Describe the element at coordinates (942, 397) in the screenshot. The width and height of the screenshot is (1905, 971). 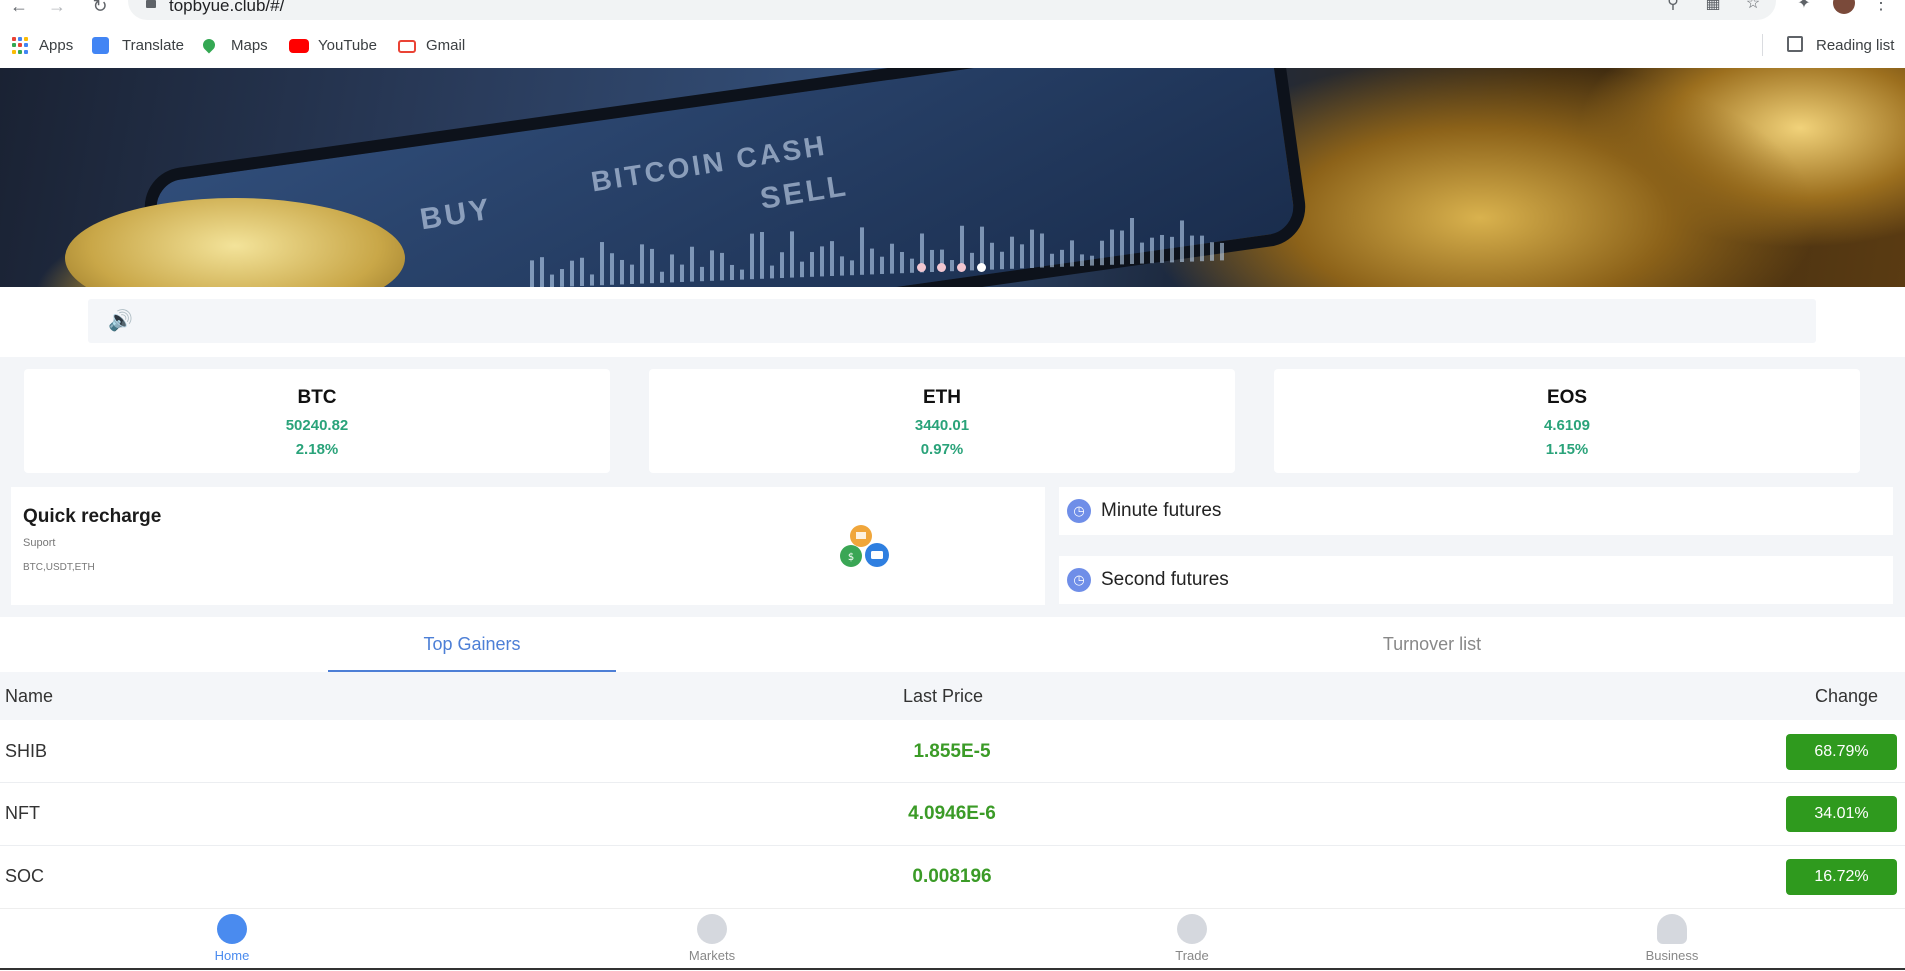
I see `ticker-symbol: ETH` at that location.